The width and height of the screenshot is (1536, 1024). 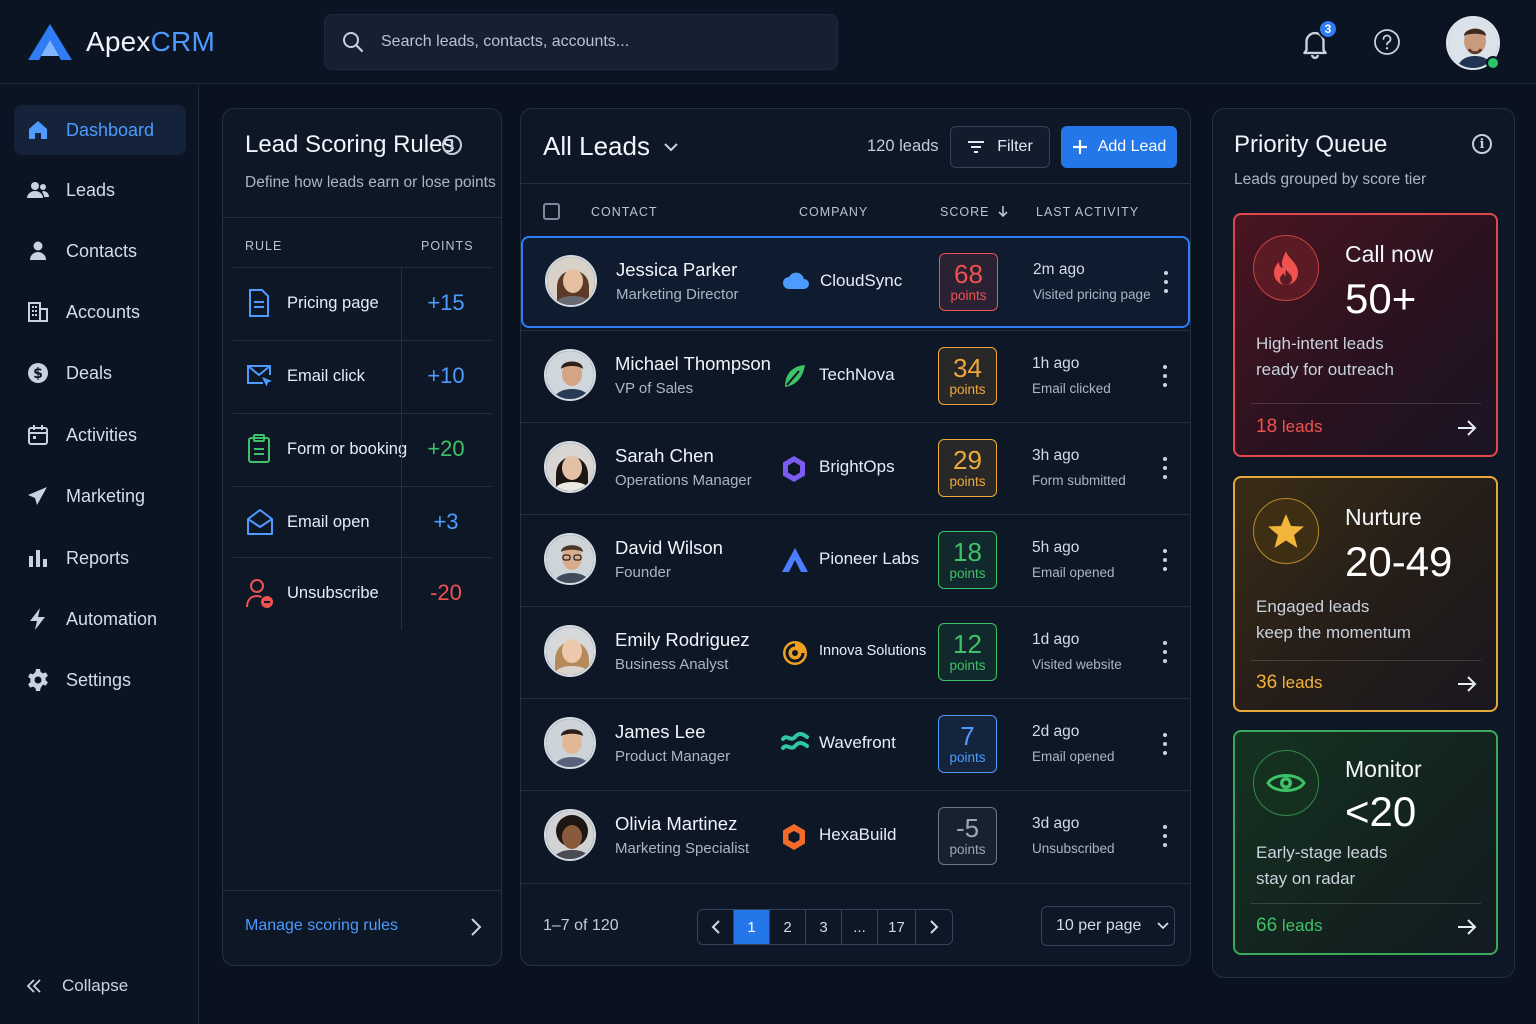 What do you see at coordinates (112, 618) in the screenshot?
I see `sidebar-item-label: Automation` at bounding box center [112, 618].